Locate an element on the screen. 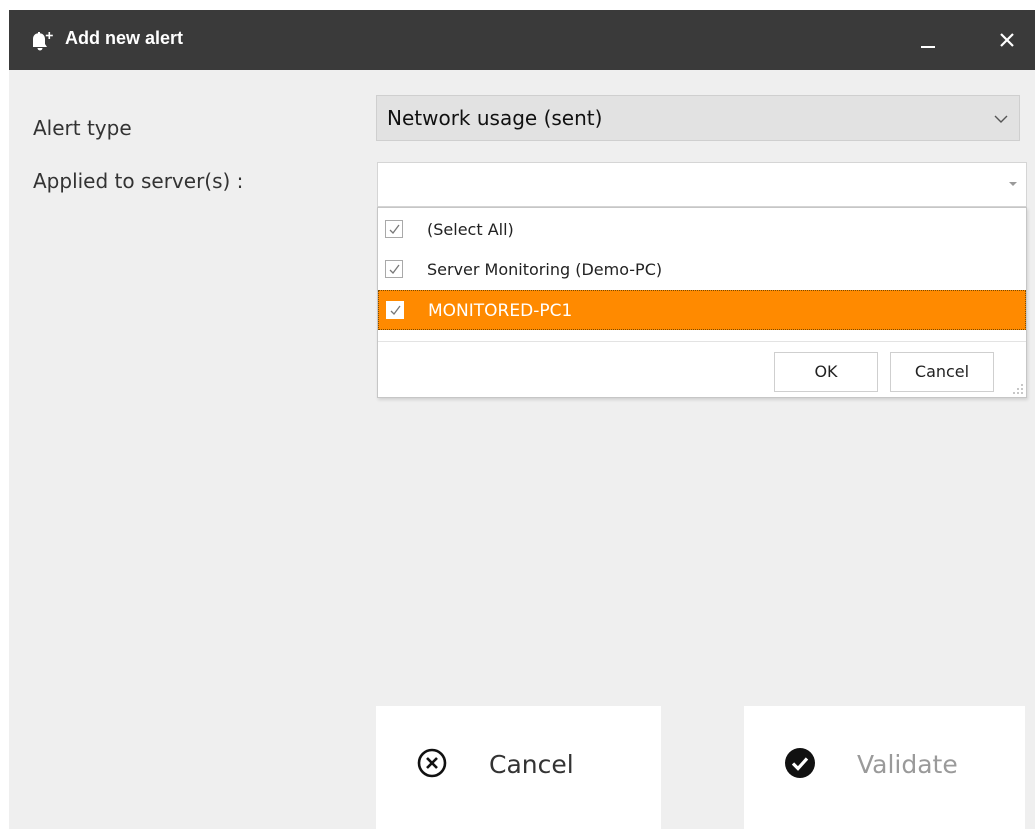 The image size is (1035, 829). option-label: MONITORED-PC1 is located at coordinates (500, 311).